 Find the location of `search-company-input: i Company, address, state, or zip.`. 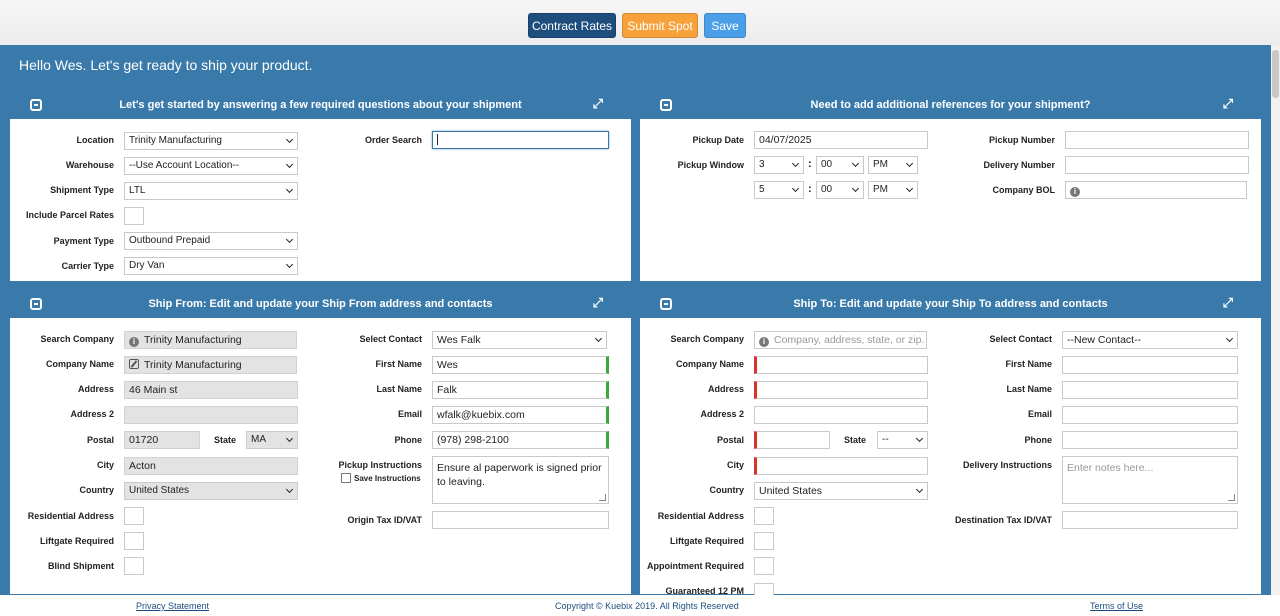

search-company-input: i Company, address, state, or zip. is located at coordinates (840, 340).